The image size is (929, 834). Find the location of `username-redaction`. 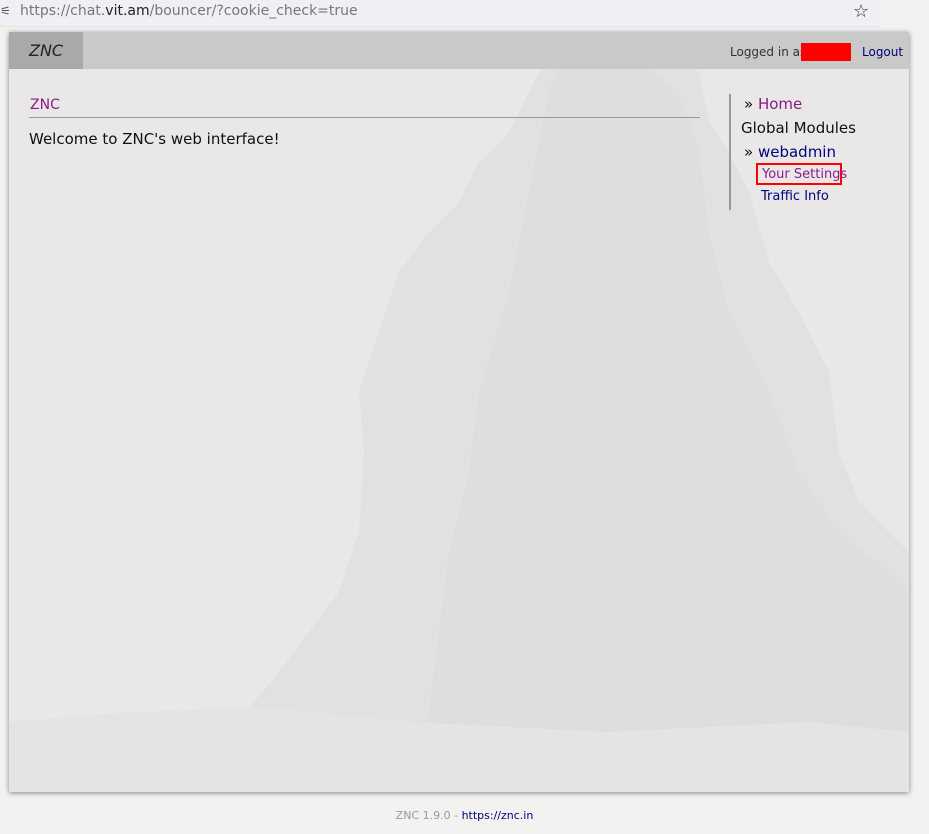

username-redaction is located at coordinates (826, 52).